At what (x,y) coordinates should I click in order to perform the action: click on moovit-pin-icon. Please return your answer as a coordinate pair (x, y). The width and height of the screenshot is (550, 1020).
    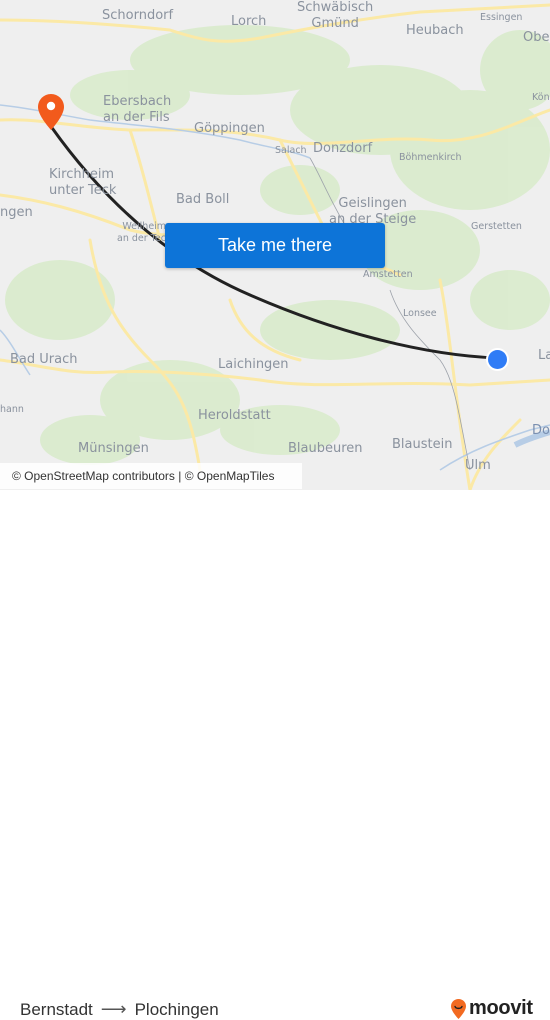
    Looking at the image, I should click on (458, 1008).